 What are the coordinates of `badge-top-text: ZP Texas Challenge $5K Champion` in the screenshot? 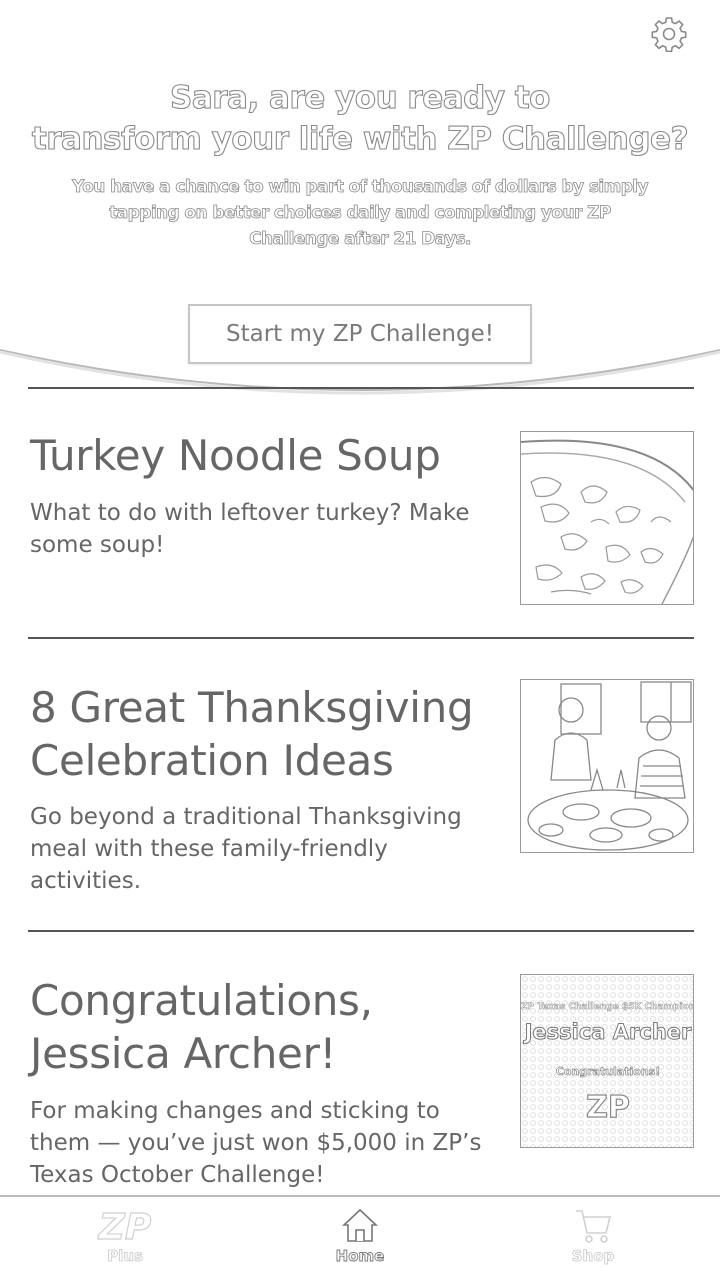 It's located at (607, 1007).